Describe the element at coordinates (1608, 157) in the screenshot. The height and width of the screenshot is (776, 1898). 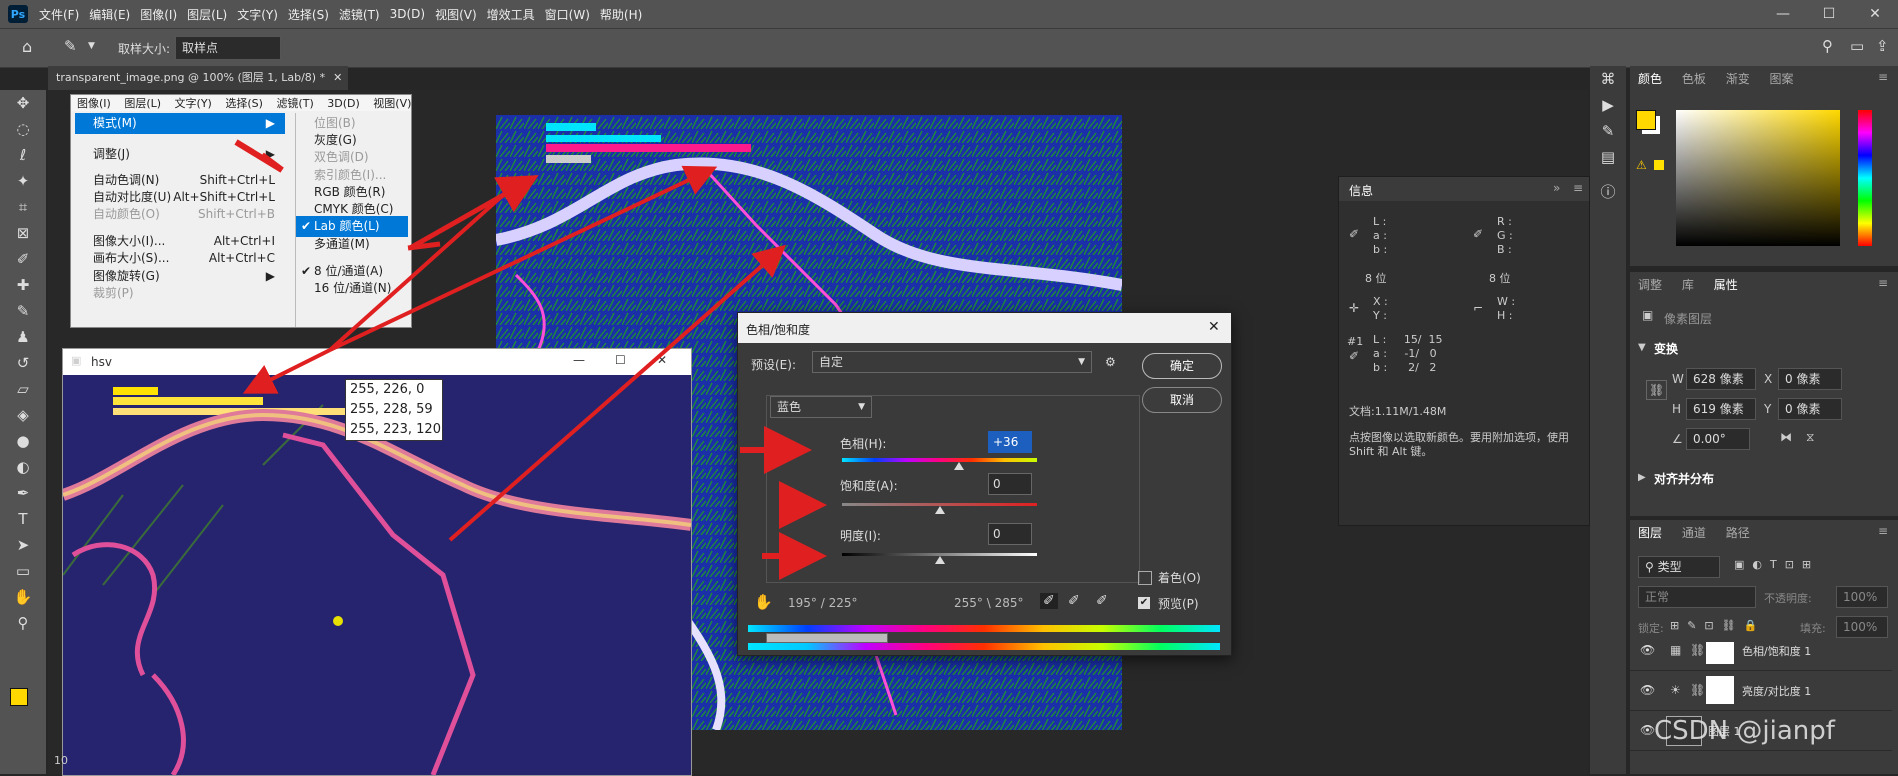
I see `comments-icon: ▤` at that location.